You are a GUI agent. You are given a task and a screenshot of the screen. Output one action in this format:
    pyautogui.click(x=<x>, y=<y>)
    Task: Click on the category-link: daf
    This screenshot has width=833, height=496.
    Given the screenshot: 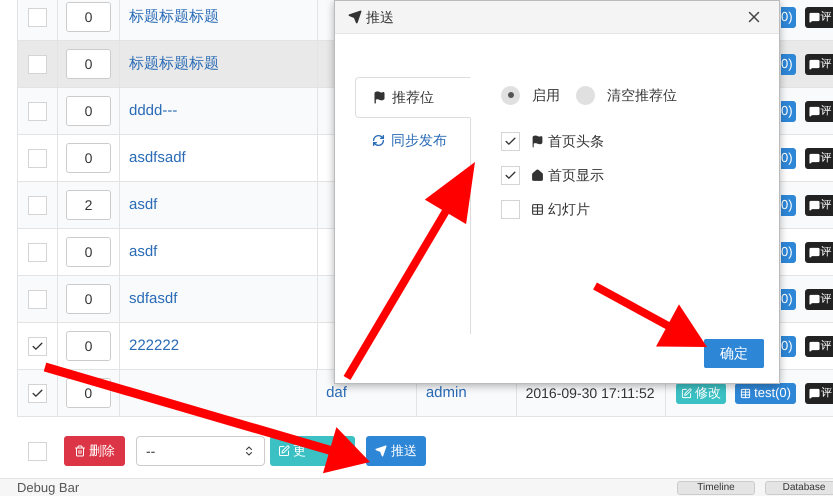 What is the action you would take?
    pyautogui.click(x=336, y=393)
    